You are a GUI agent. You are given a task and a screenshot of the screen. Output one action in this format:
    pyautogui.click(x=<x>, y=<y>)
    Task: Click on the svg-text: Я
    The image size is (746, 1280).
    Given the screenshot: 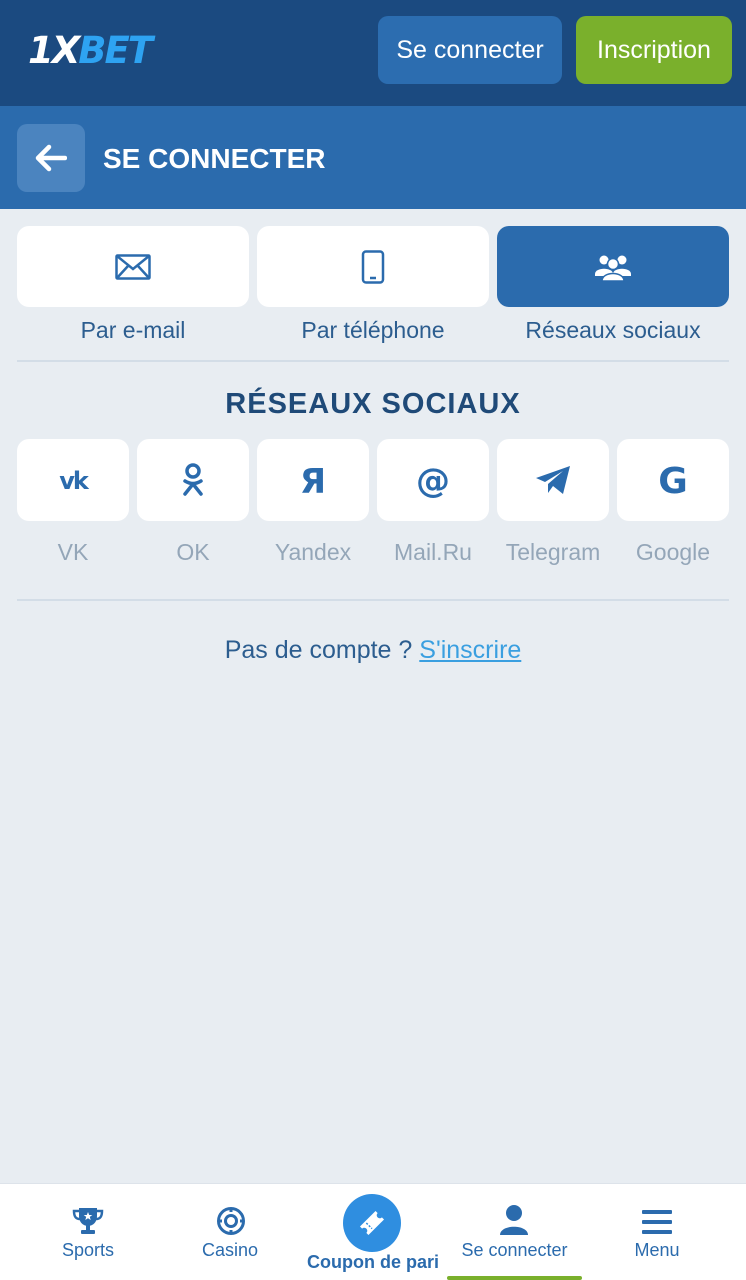 What is the action you would take?
    pyautogui.click(x=313, y=480)
    